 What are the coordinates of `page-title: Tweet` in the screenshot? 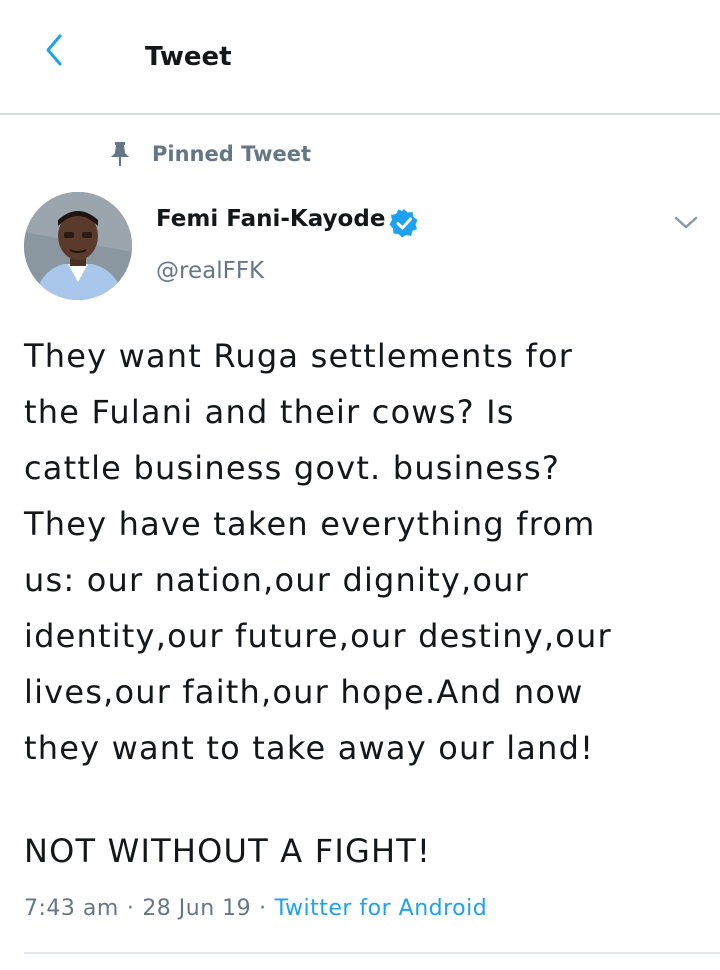 It's located at (188, 57).